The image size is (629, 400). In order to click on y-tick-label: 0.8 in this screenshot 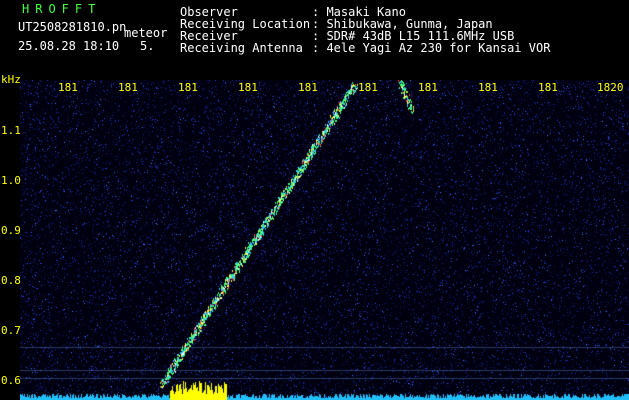, I will do `click(11, 280)`.